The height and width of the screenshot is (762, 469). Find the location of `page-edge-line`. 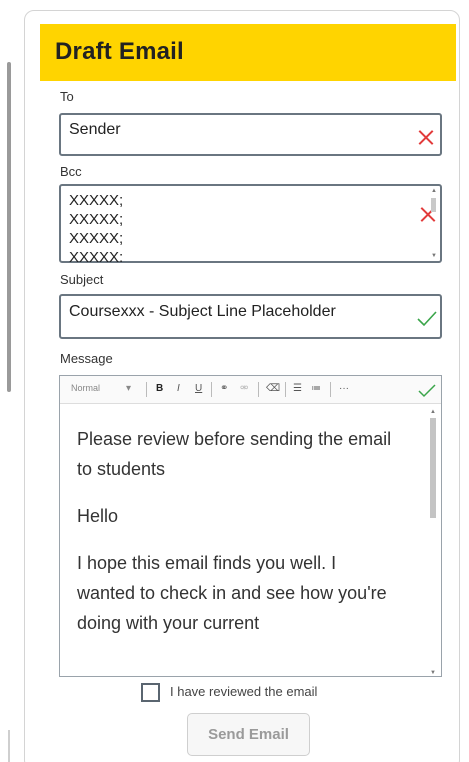

page-edge-line is located at coordinates (9, 746).